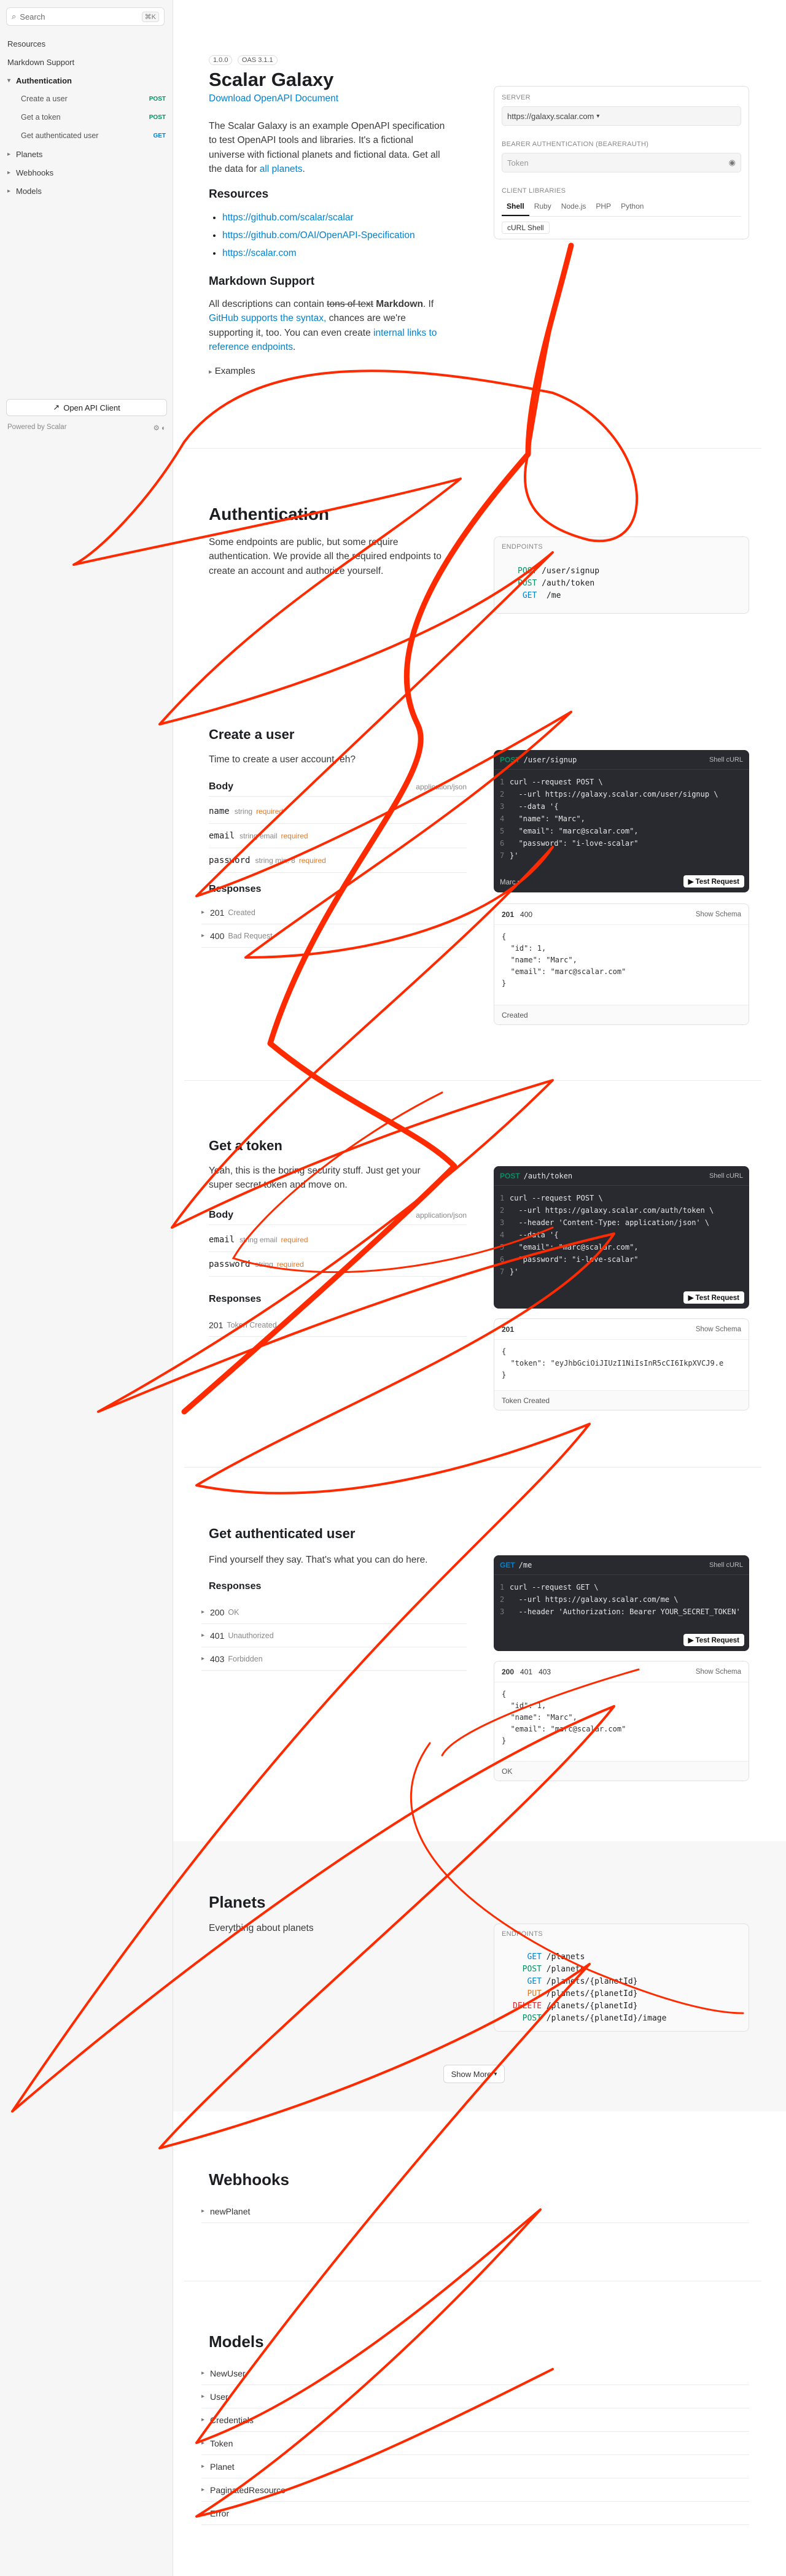  I want to click on sidebar-item-get-authenticated-user: Get authenticated user GET, so click(93, 135).